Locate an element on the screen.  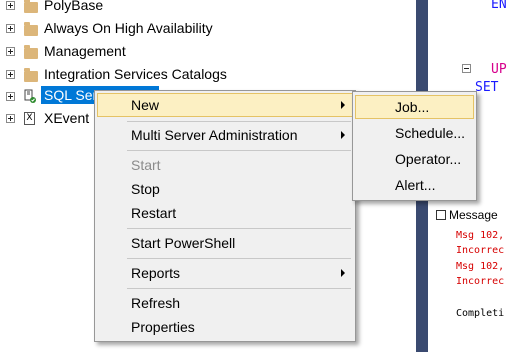
menu-item-new: New is located at coordinates (225, 105).